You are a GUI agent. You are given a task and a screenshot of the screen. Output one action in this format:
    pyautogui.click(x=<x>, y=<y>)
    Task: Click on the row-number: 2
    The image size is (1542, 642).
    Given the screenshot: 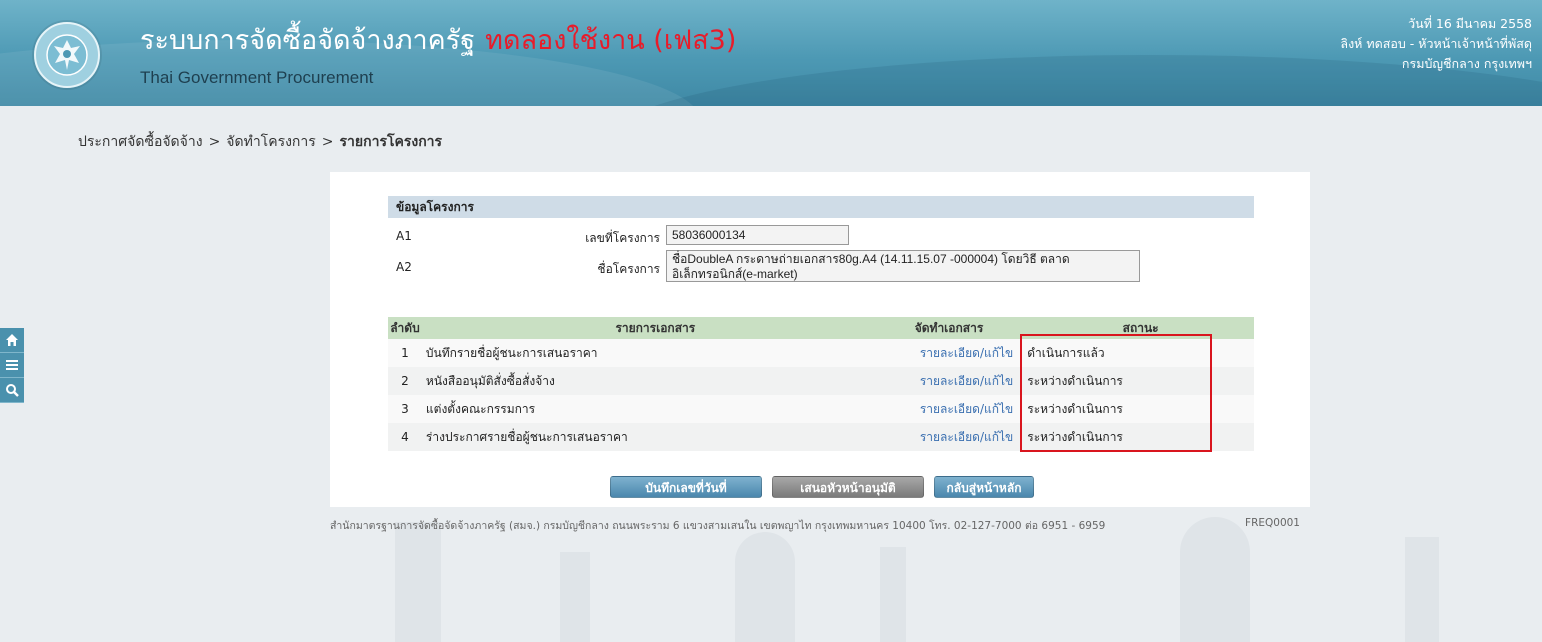 What is the action you would take?
    pyautogui.click(x=405, y=381)
    